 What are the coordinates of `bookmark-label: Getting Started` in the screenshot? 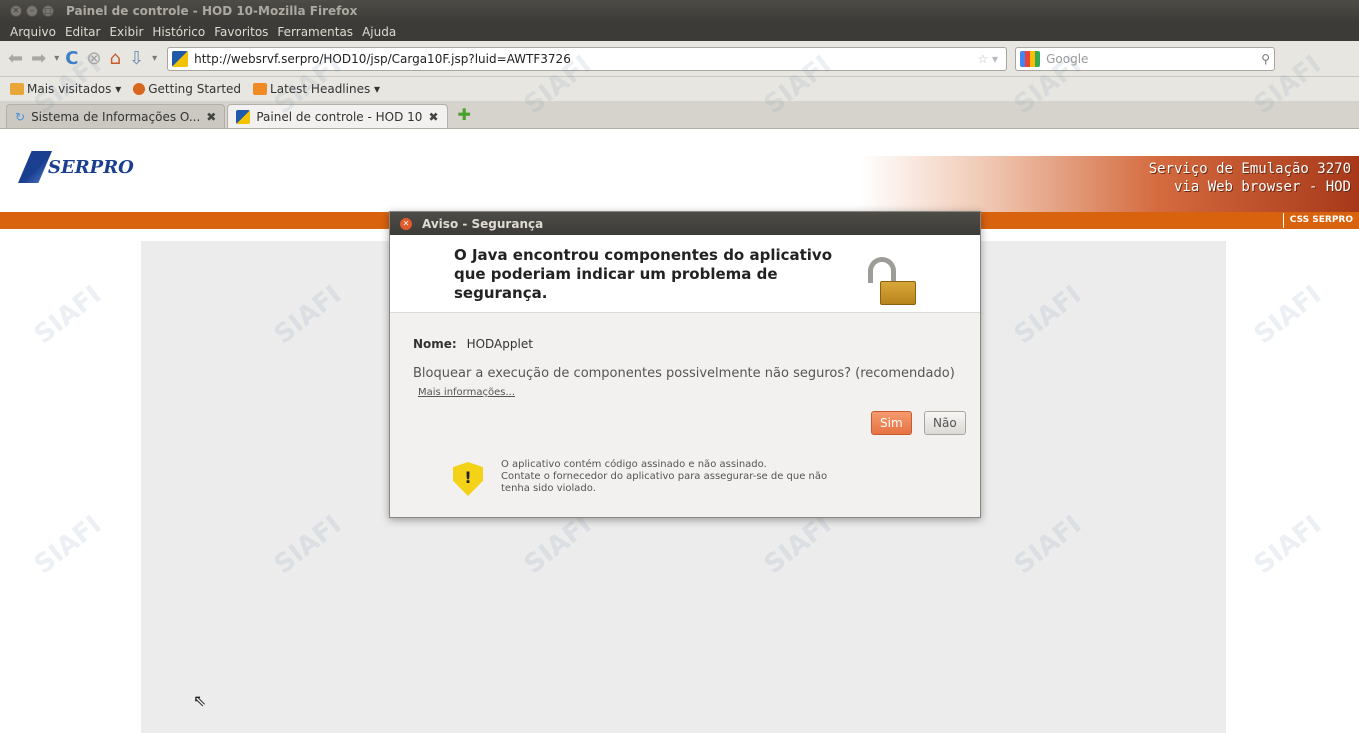 It's located at (195, 89).